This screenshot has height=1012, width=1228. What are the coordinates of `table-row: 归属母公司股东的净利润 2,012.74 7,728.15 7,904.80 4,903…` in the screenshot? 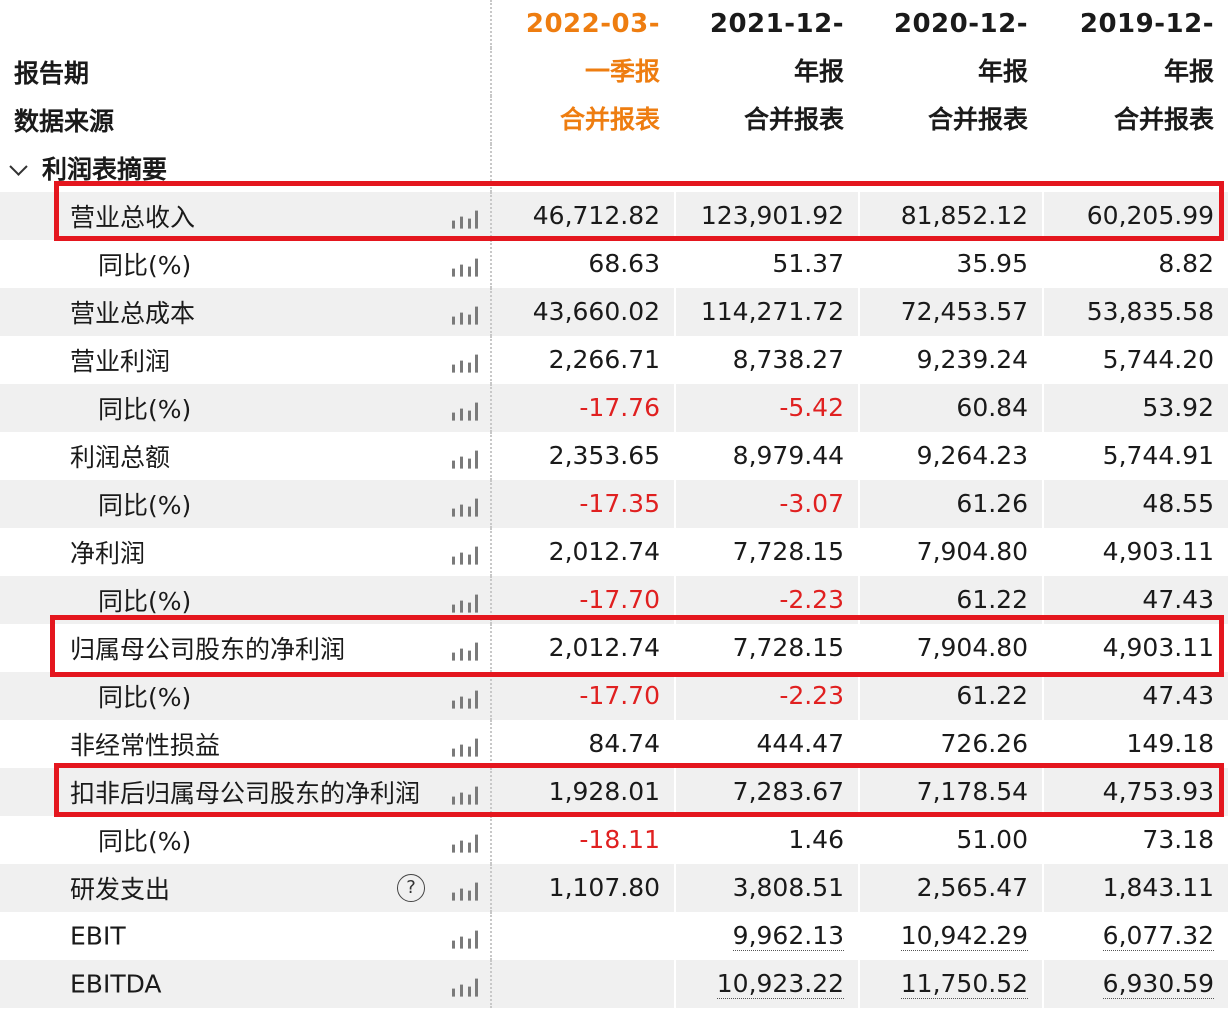 It's located at (614, 648).